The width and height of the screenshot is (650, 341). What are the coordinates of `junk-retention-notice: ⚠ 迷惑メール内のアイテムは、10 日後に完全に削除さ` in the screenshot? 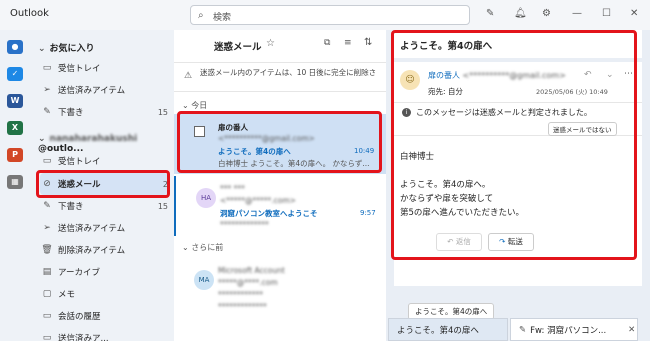 It's located at (280, 77).